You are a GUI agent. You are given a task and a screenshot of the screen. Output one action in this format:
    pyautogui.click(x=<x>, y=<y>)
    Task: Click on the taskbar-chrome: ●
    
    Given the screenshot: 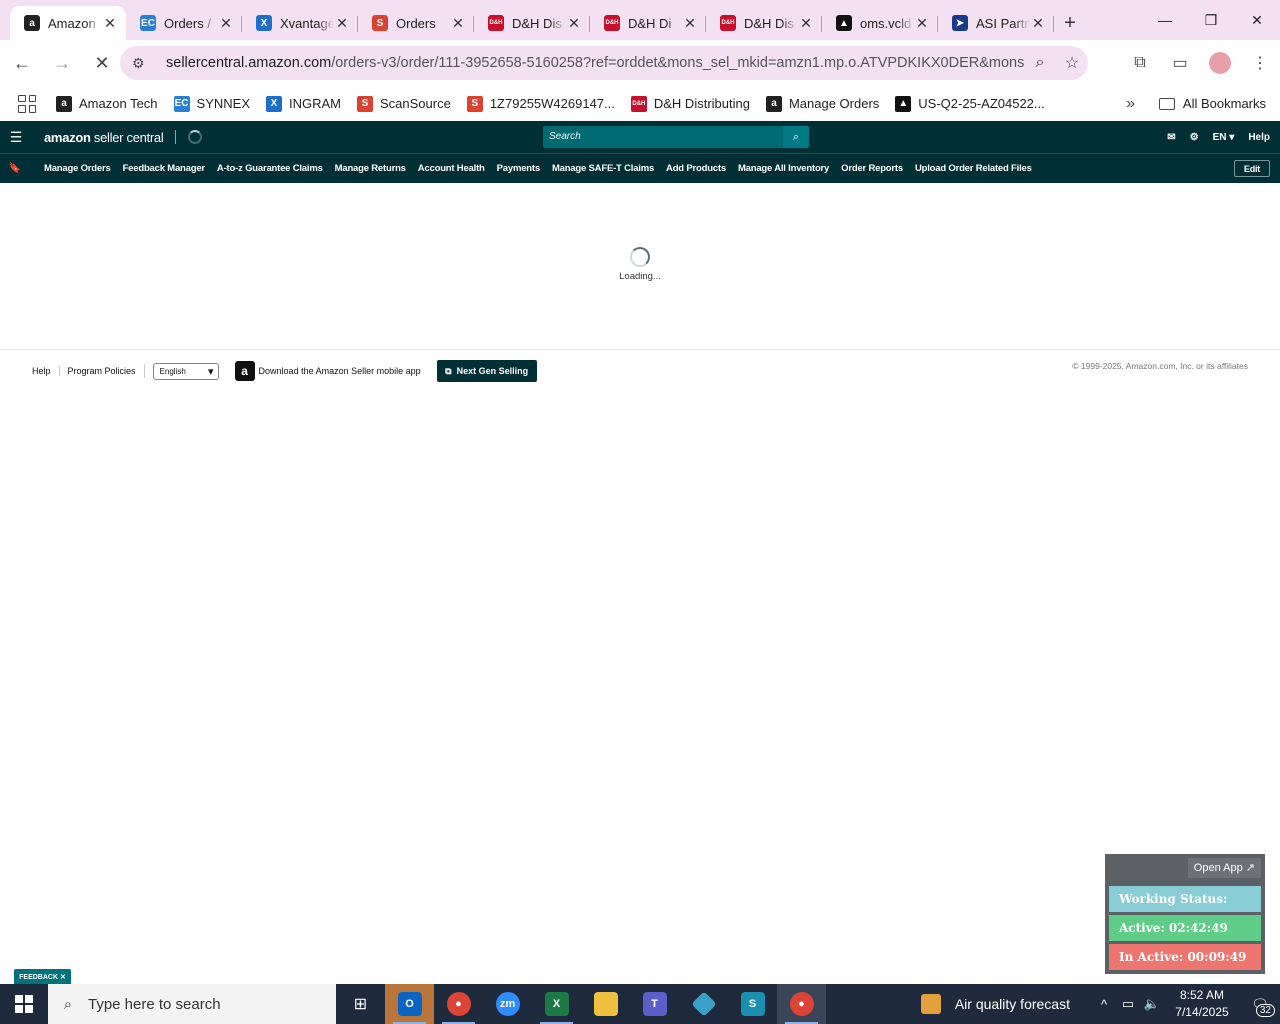 What is the action you would take?
    pyautogui.click(x=458, y=1004)
    